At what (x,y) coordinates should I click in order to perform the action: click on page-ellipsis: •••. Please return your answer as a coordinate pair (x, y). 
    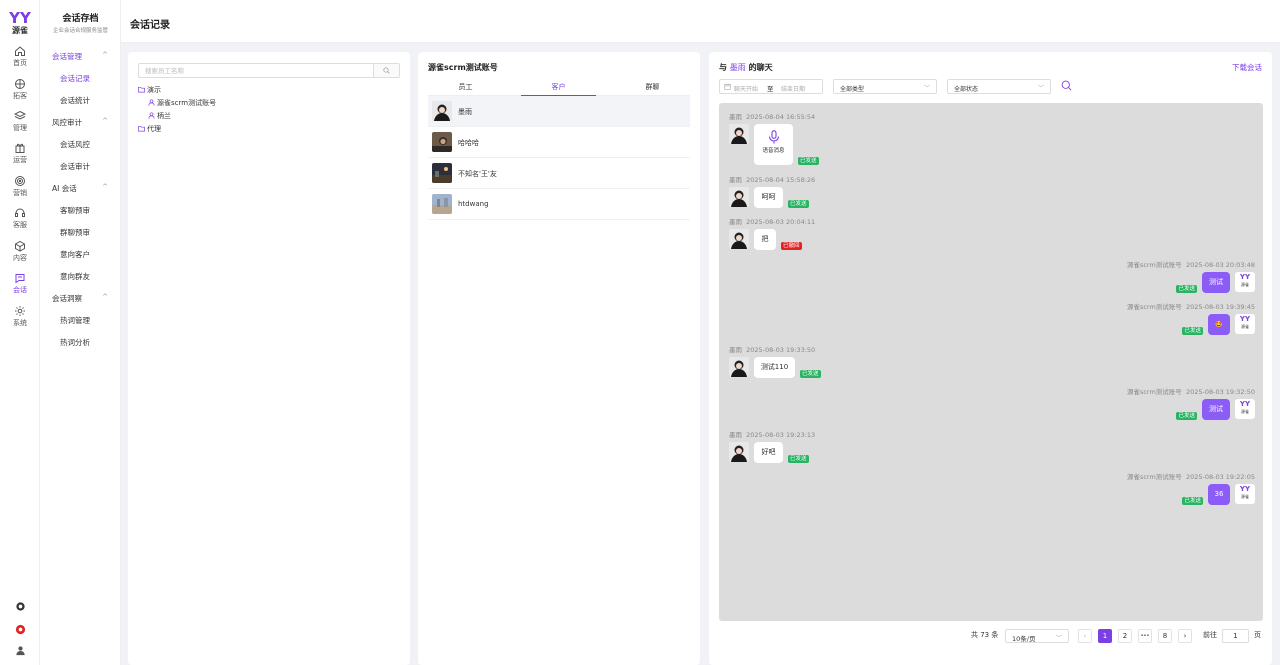
    Looking at the image, I should click on (1145, 636).